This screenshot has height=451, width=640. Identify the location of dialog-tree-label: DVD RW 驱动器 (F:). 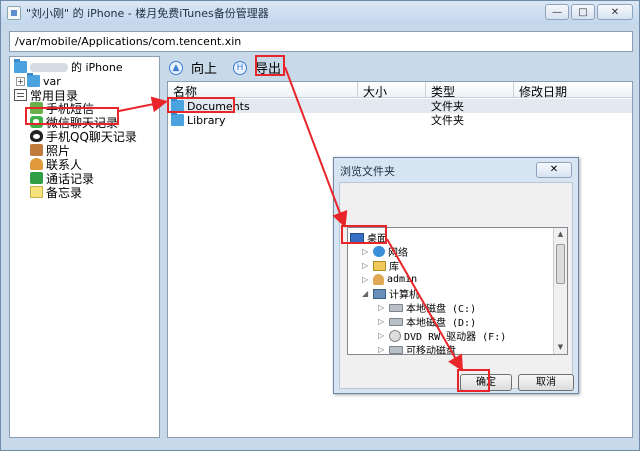
(455, 337).